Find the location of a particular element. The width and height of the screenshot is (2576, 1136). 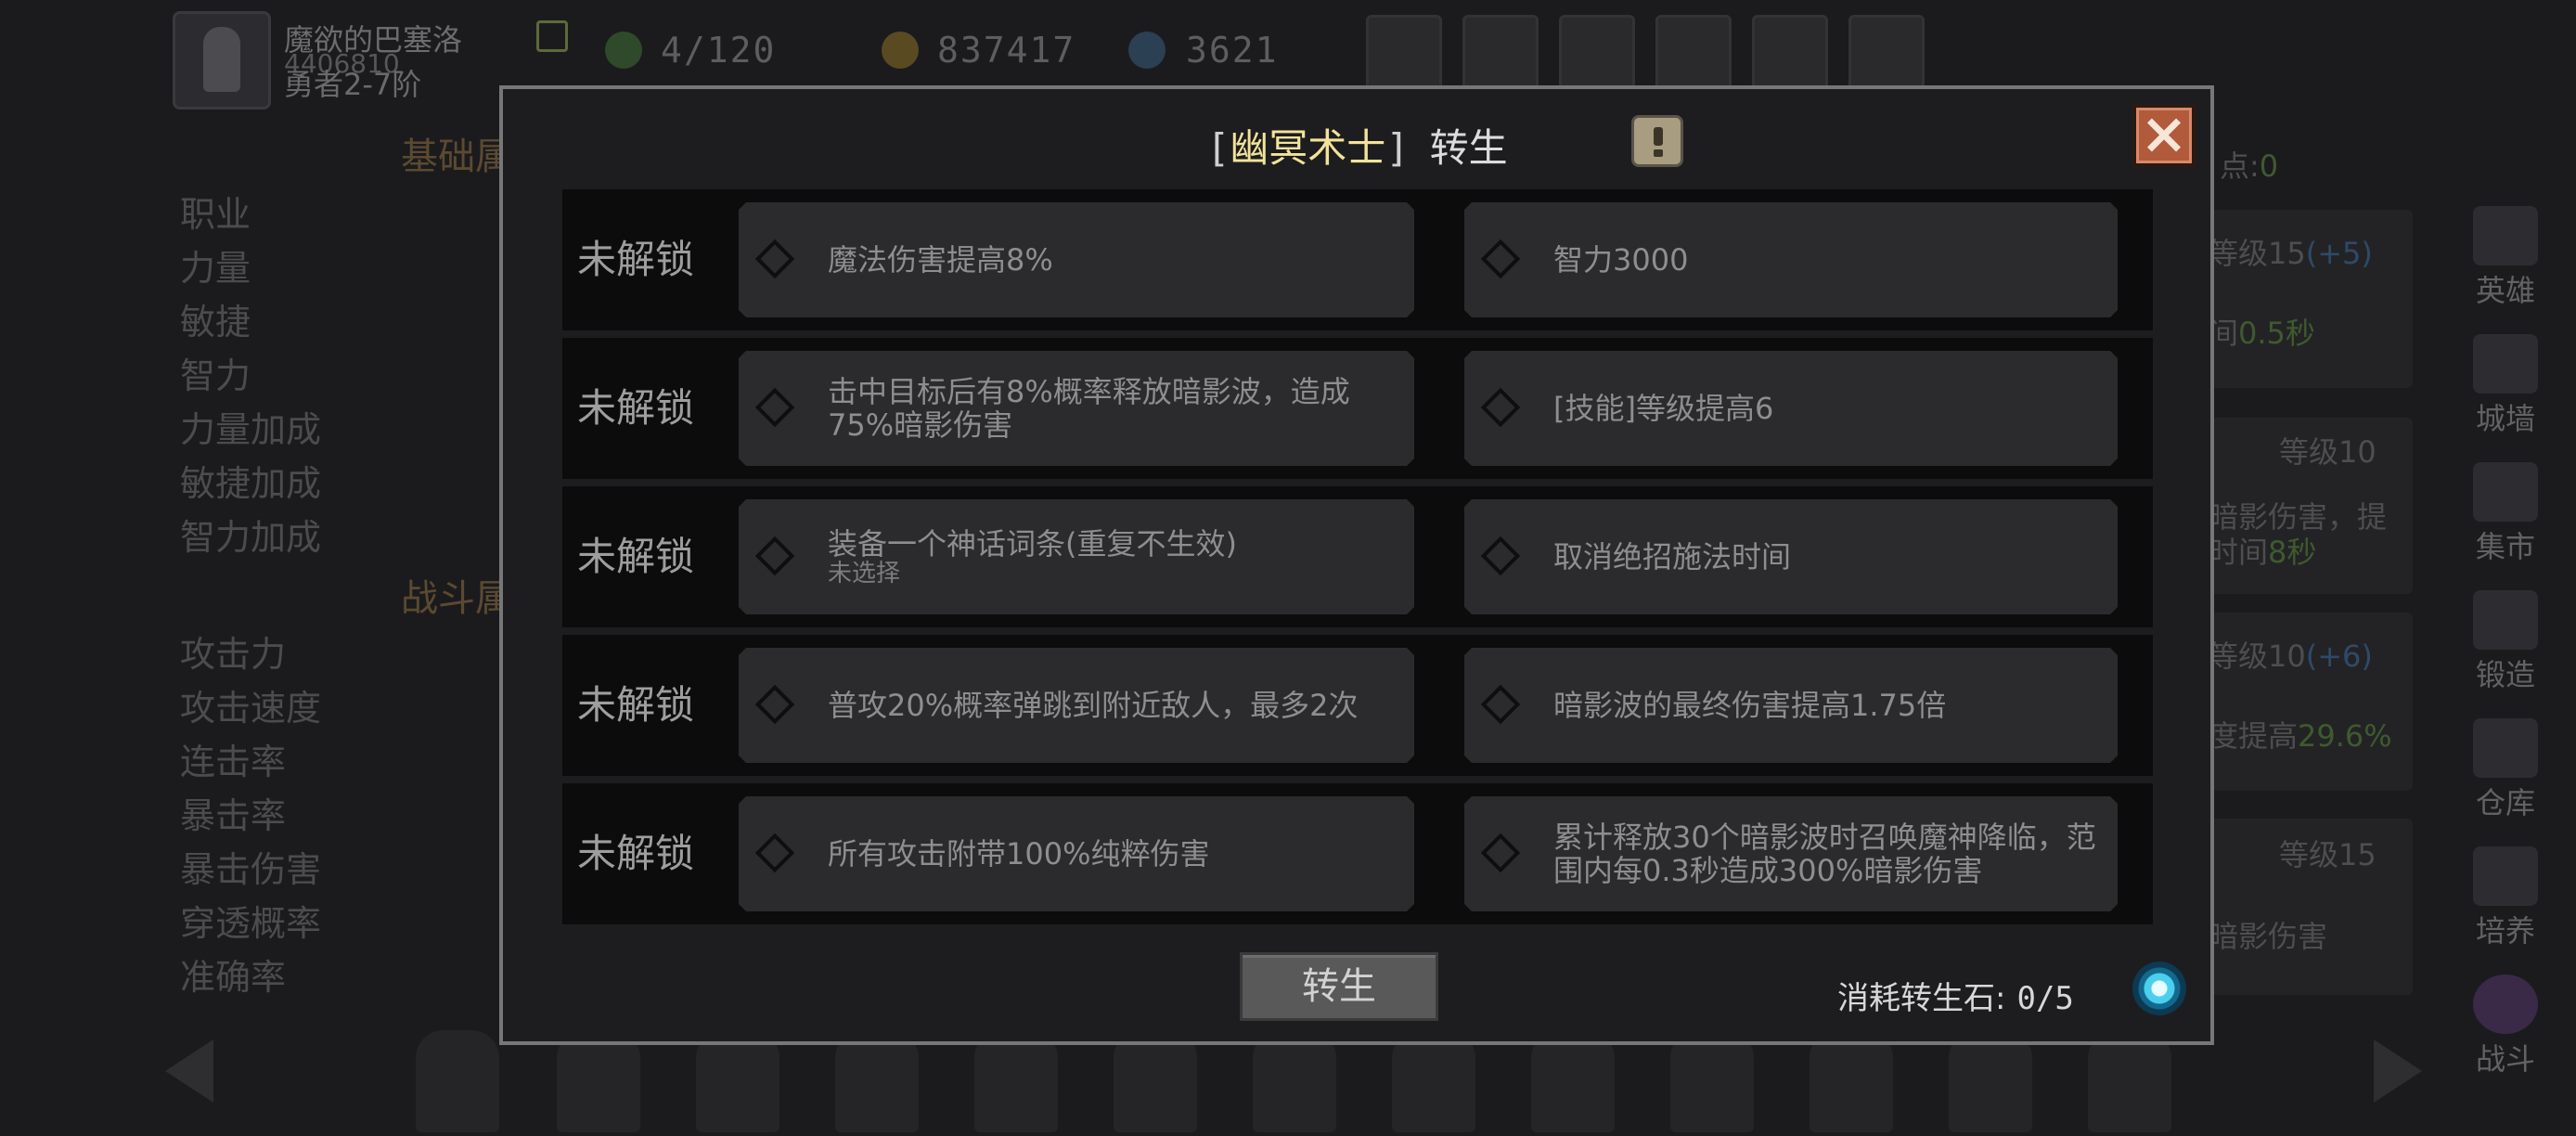

cost-count: 0/5 is located at coordinates (2045, 998).